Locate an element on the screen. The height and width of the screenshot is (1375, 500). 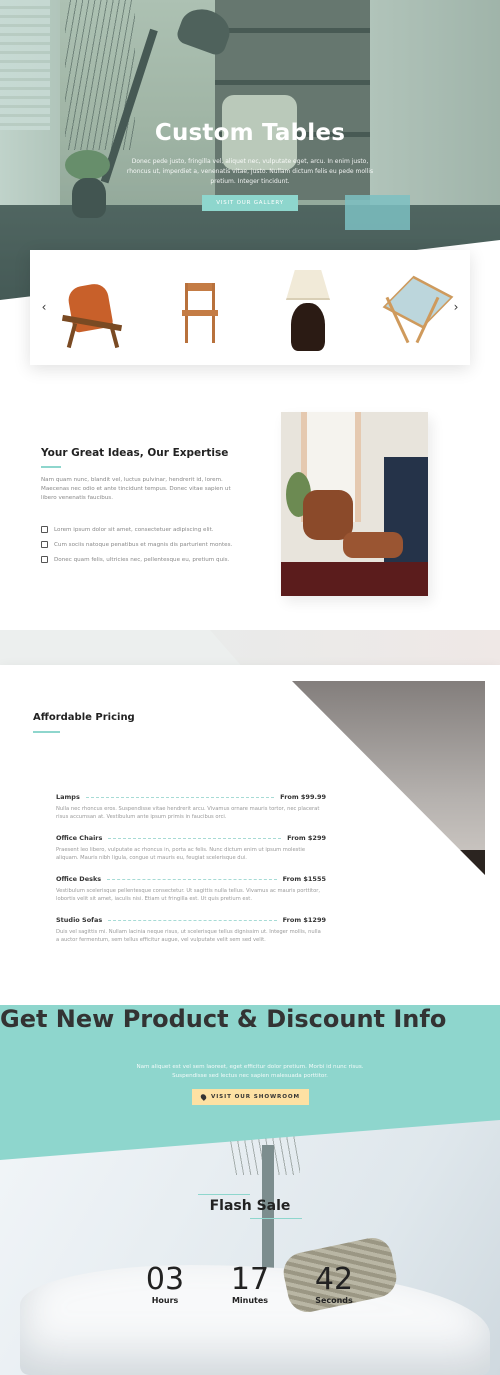
visit-showroom-label: VISIT OUR SHOWROOM is located at coordinates (255, 1097).